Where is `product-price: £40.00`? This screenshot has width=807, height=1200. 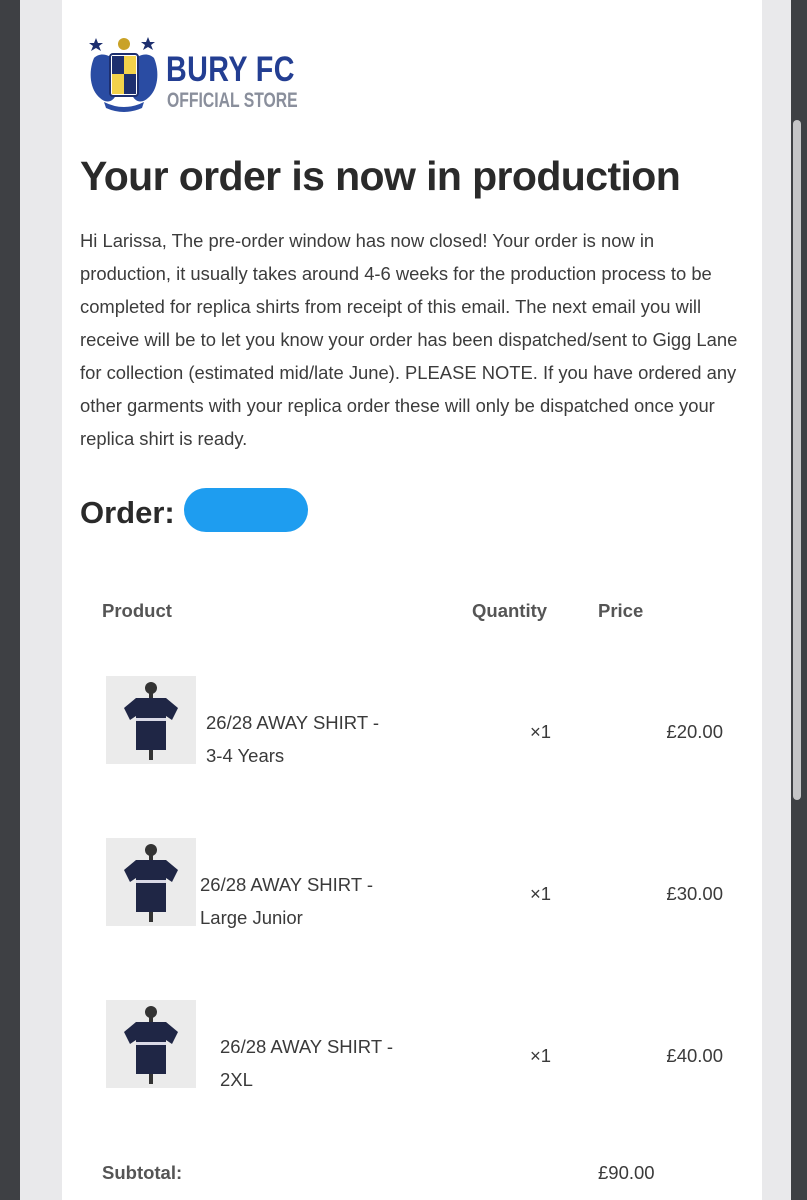
product-price: £40.00 is located at coordinates (694, 1055).